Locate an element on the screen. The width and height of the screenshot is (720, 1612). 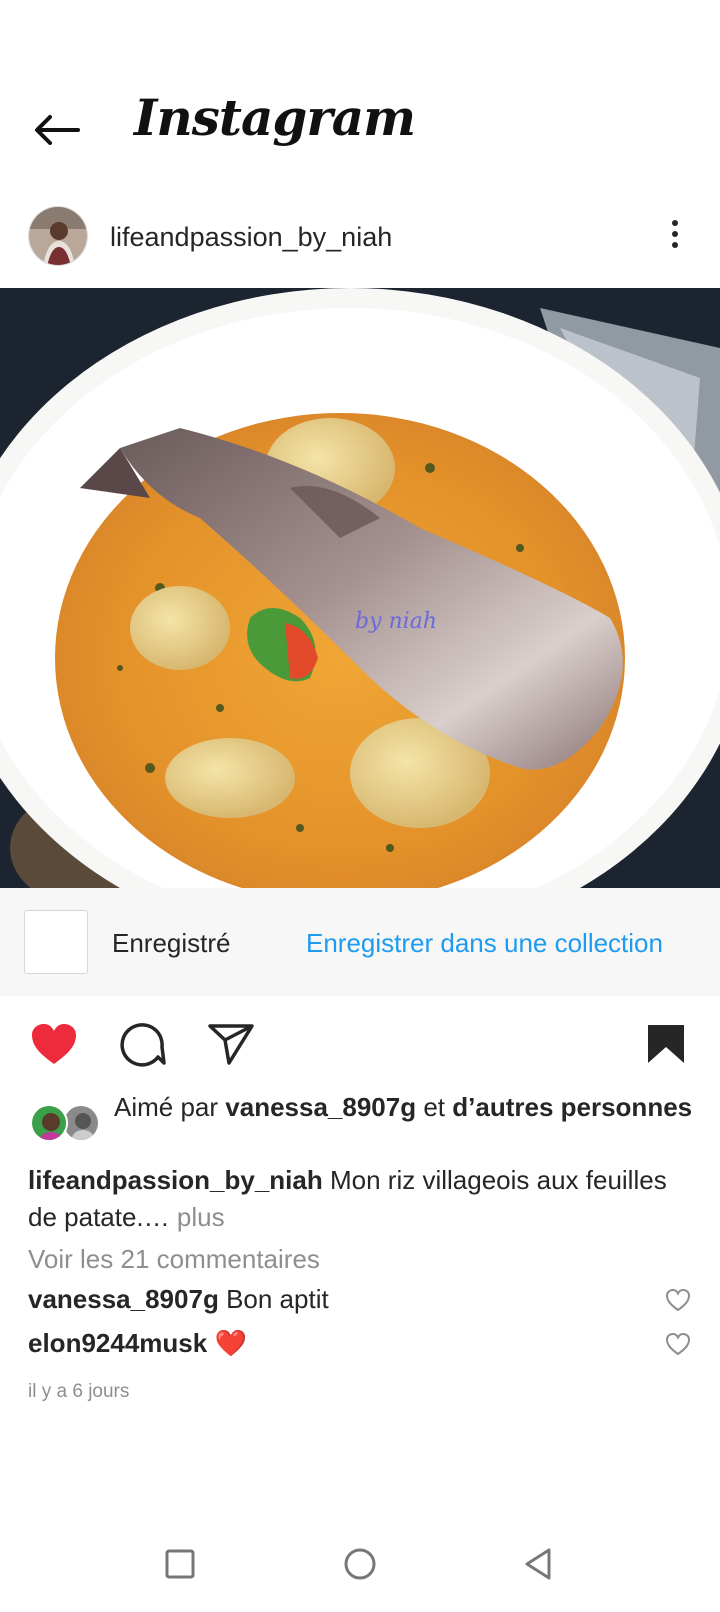
send-icon is located at coordinates (231, 1044).